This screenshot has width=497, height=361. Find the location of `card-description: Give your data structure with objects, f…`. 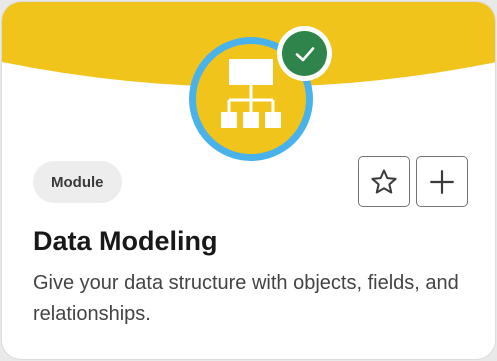

card-description: Give your data structure with objects, f… is located at coordinates (246, 298).